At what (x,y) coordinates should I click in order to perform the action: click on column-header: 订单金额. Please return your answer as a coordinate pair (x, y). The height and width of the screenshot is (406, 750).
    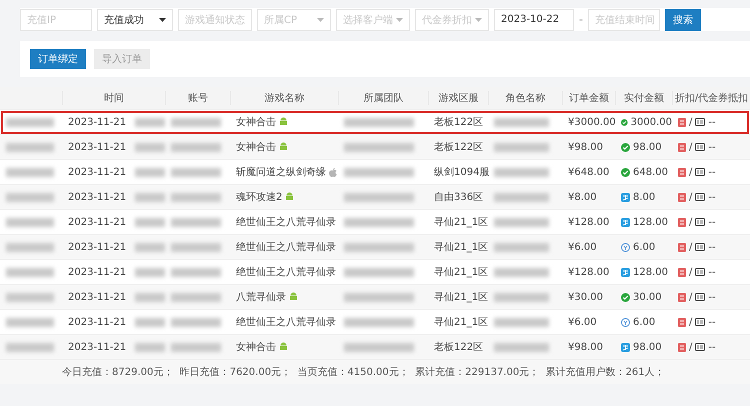
    Looking at the image, I should click on (588, 98).